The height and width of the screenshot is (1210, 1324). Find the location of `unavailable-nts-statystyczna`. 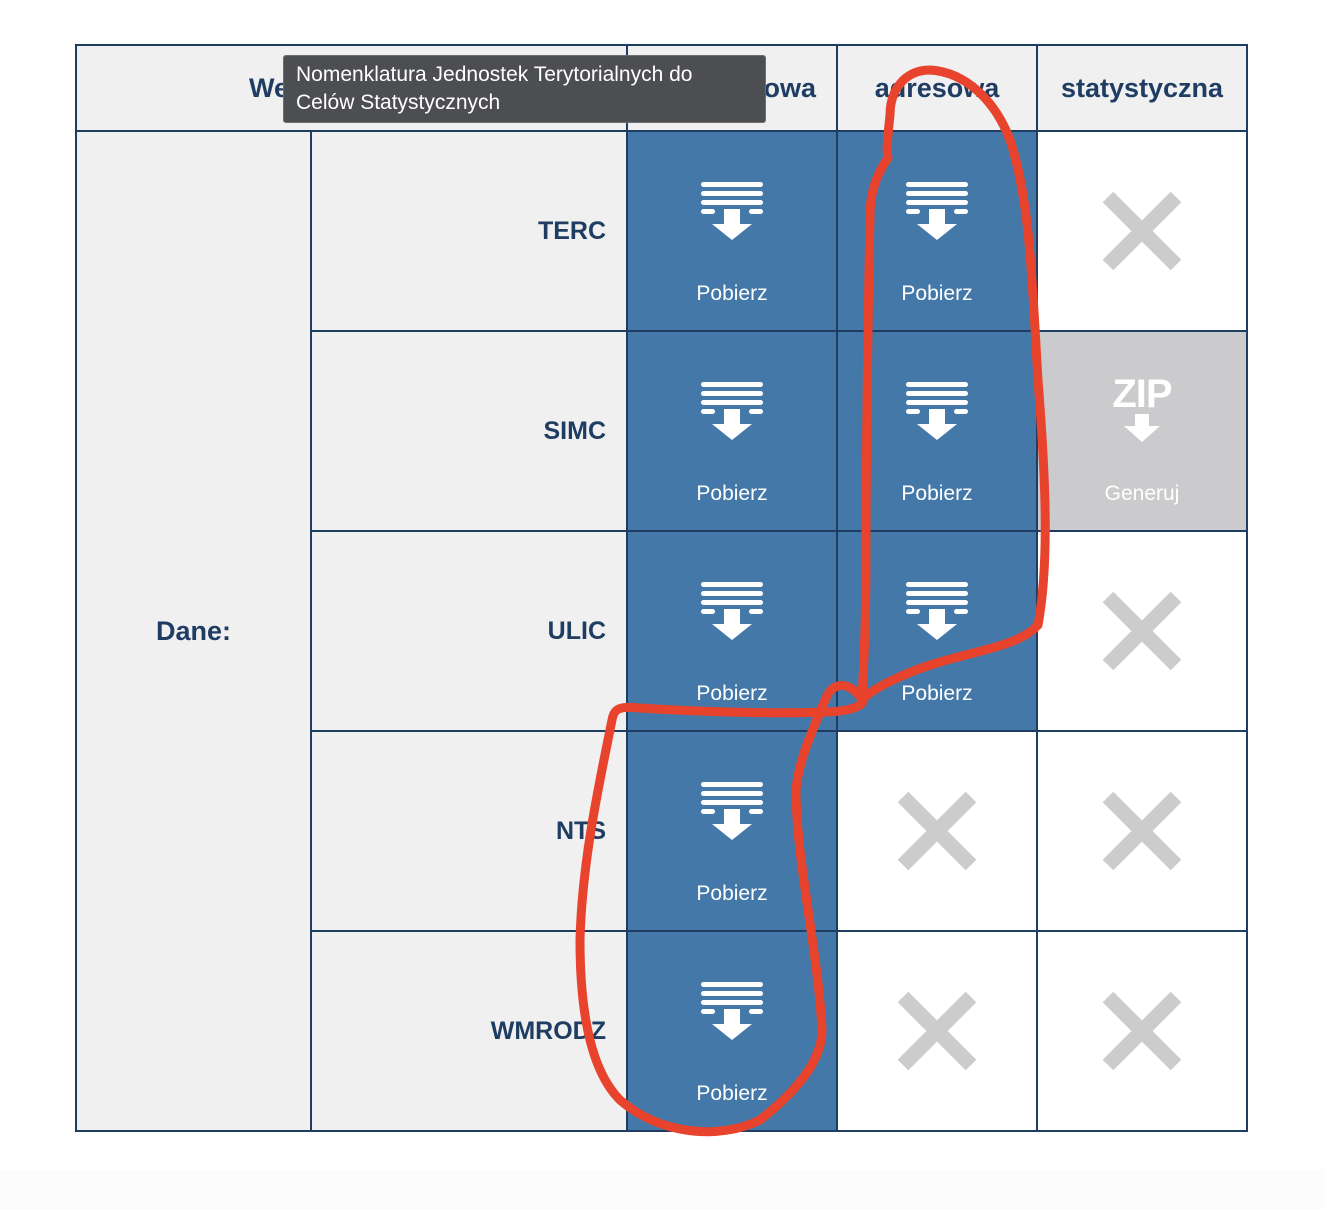

unavailable-nts-statystyczna is located at coordinates (1142, 831).